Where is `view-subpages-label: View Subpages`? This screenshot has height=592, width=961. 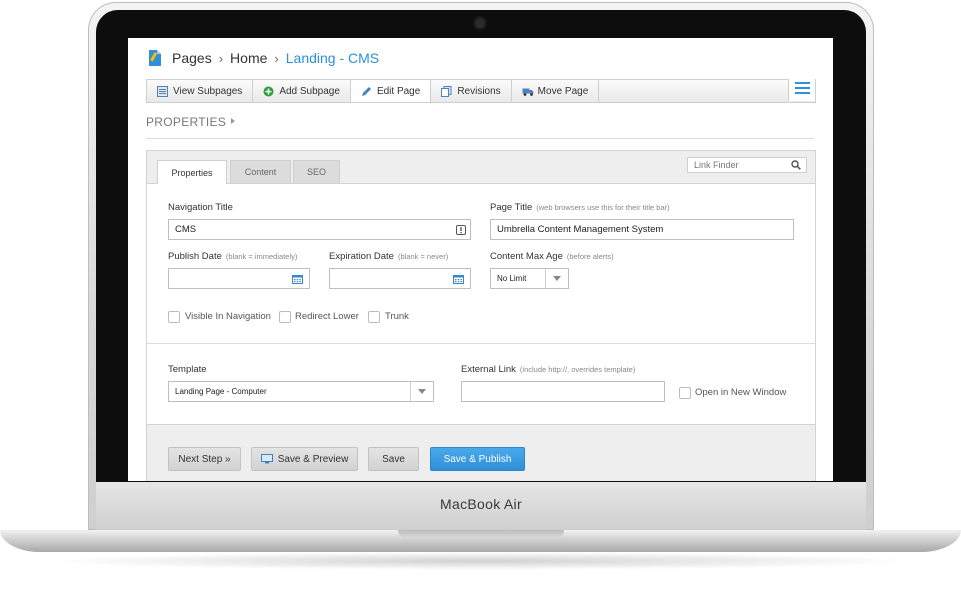 view-subpages-label: View Subpages is located at coordinates (208, 91).